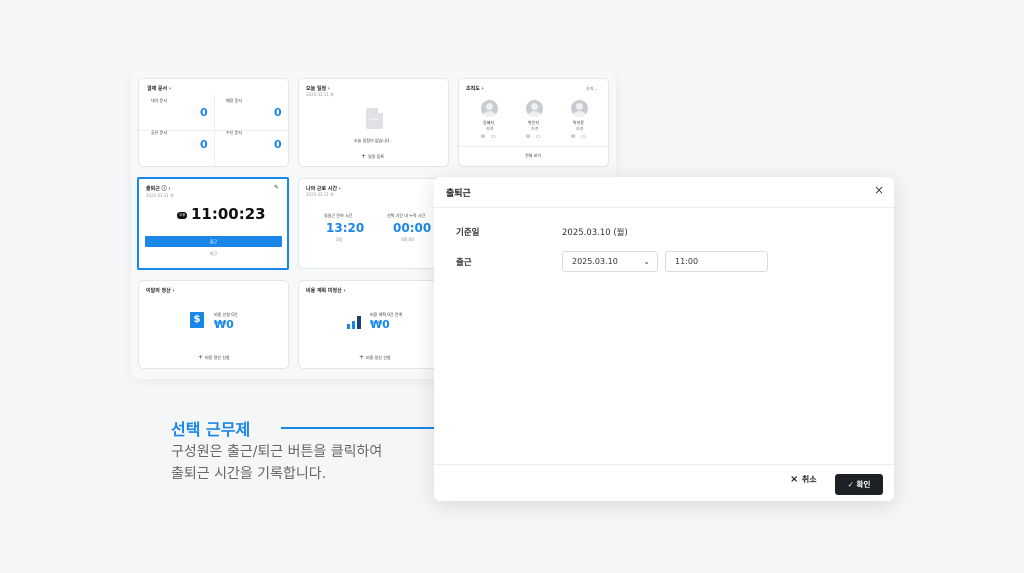 The height and width of the screenshot is (573, 1024). Describe the element at coordinates (249, 474) in the screenshot. I see `caption-line-2: 출퇴근 시간을 기록합니다.` at that location.